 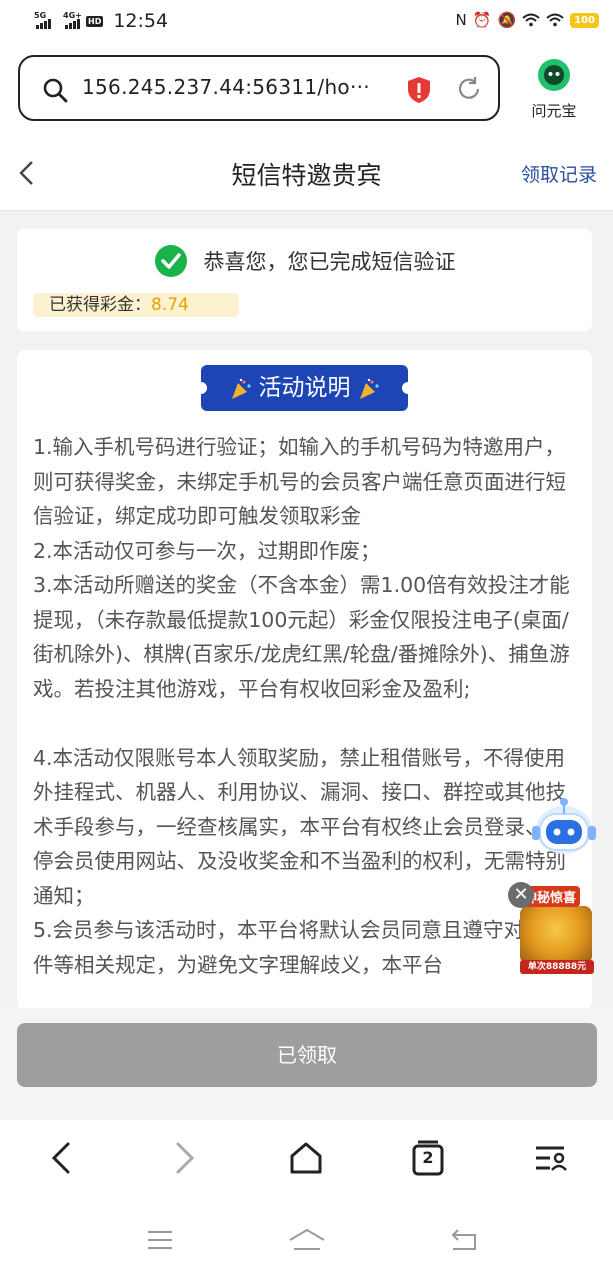 What do you see at coordinates (141, 21) in the screenshot?
I see `clock: 12:54` at bounding box center [141, 21].